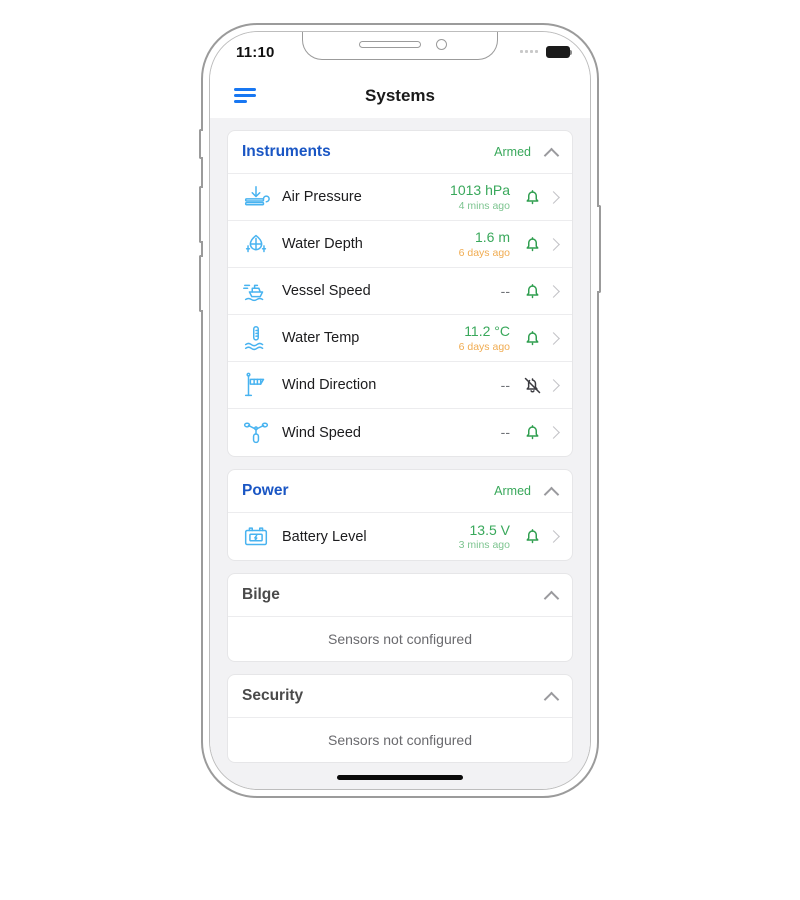 This screenshot has width=800, height=900. I want to click on section-card: Security Sensors not configured, so click(400, 718).